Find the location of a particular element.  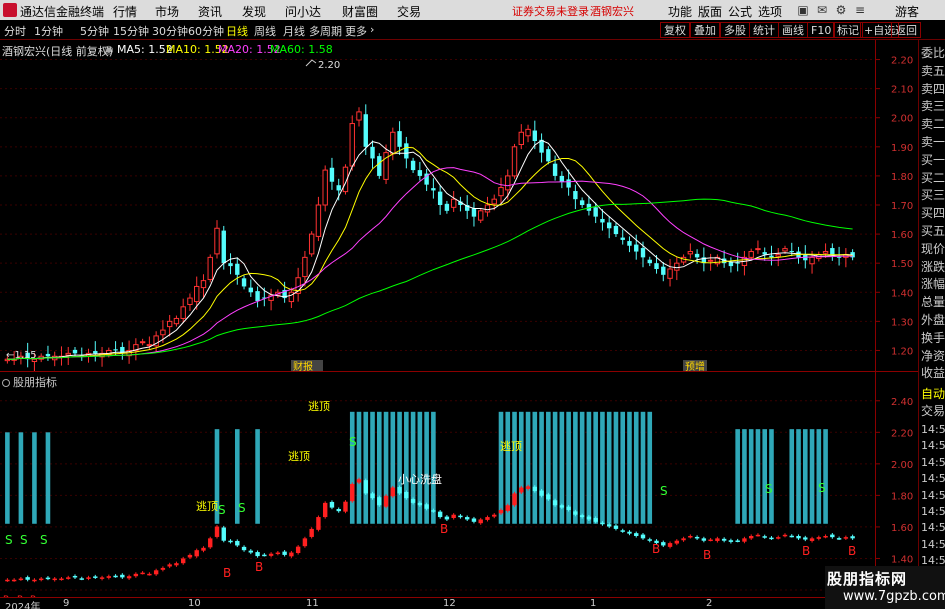

price-tick-label: 1.90 is located at coordinates (902, 148).